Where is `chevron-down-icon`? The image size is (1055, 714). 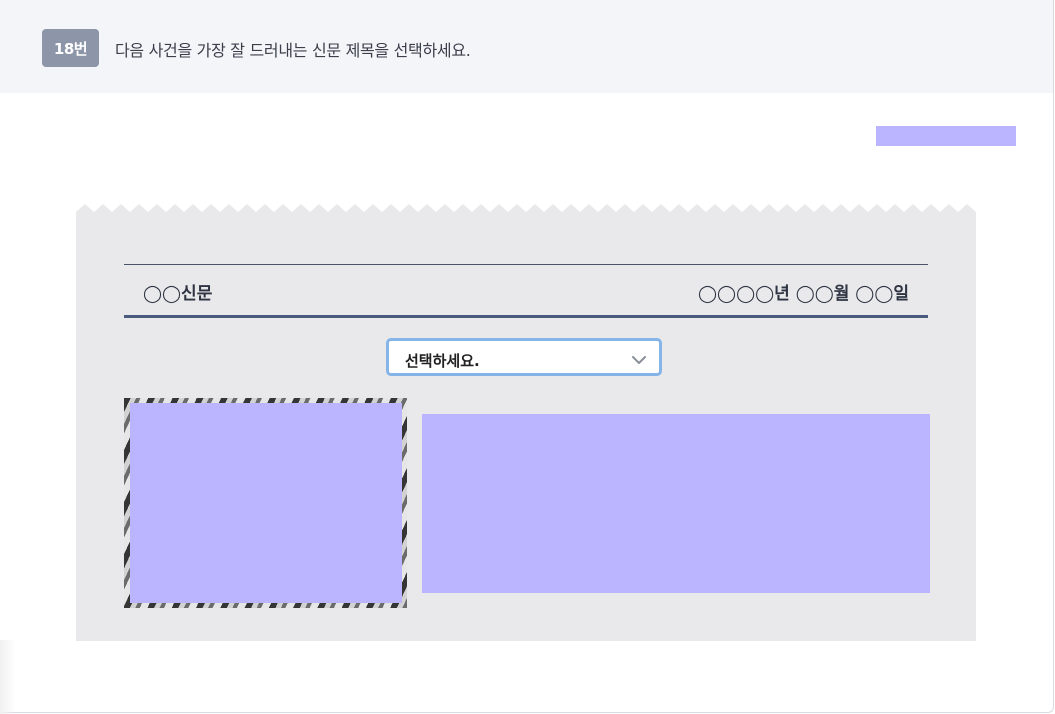 chevron-down-icon is located at coordinates (639, 360).